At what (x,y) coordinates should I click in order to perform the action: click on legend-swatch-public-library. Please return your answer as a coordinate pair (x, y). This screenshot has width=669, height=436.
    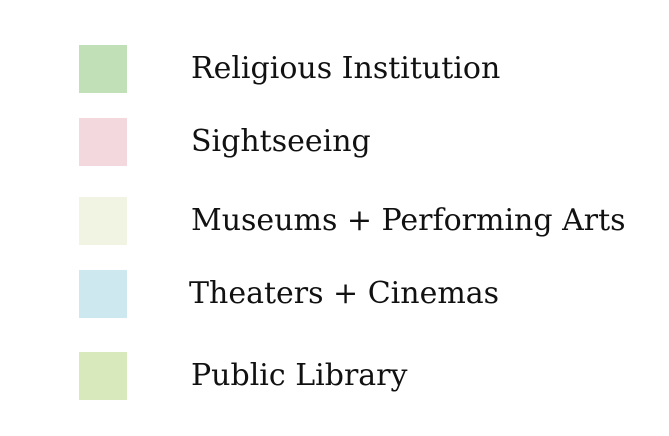
    Looking at the image, I should click on (103, 376).